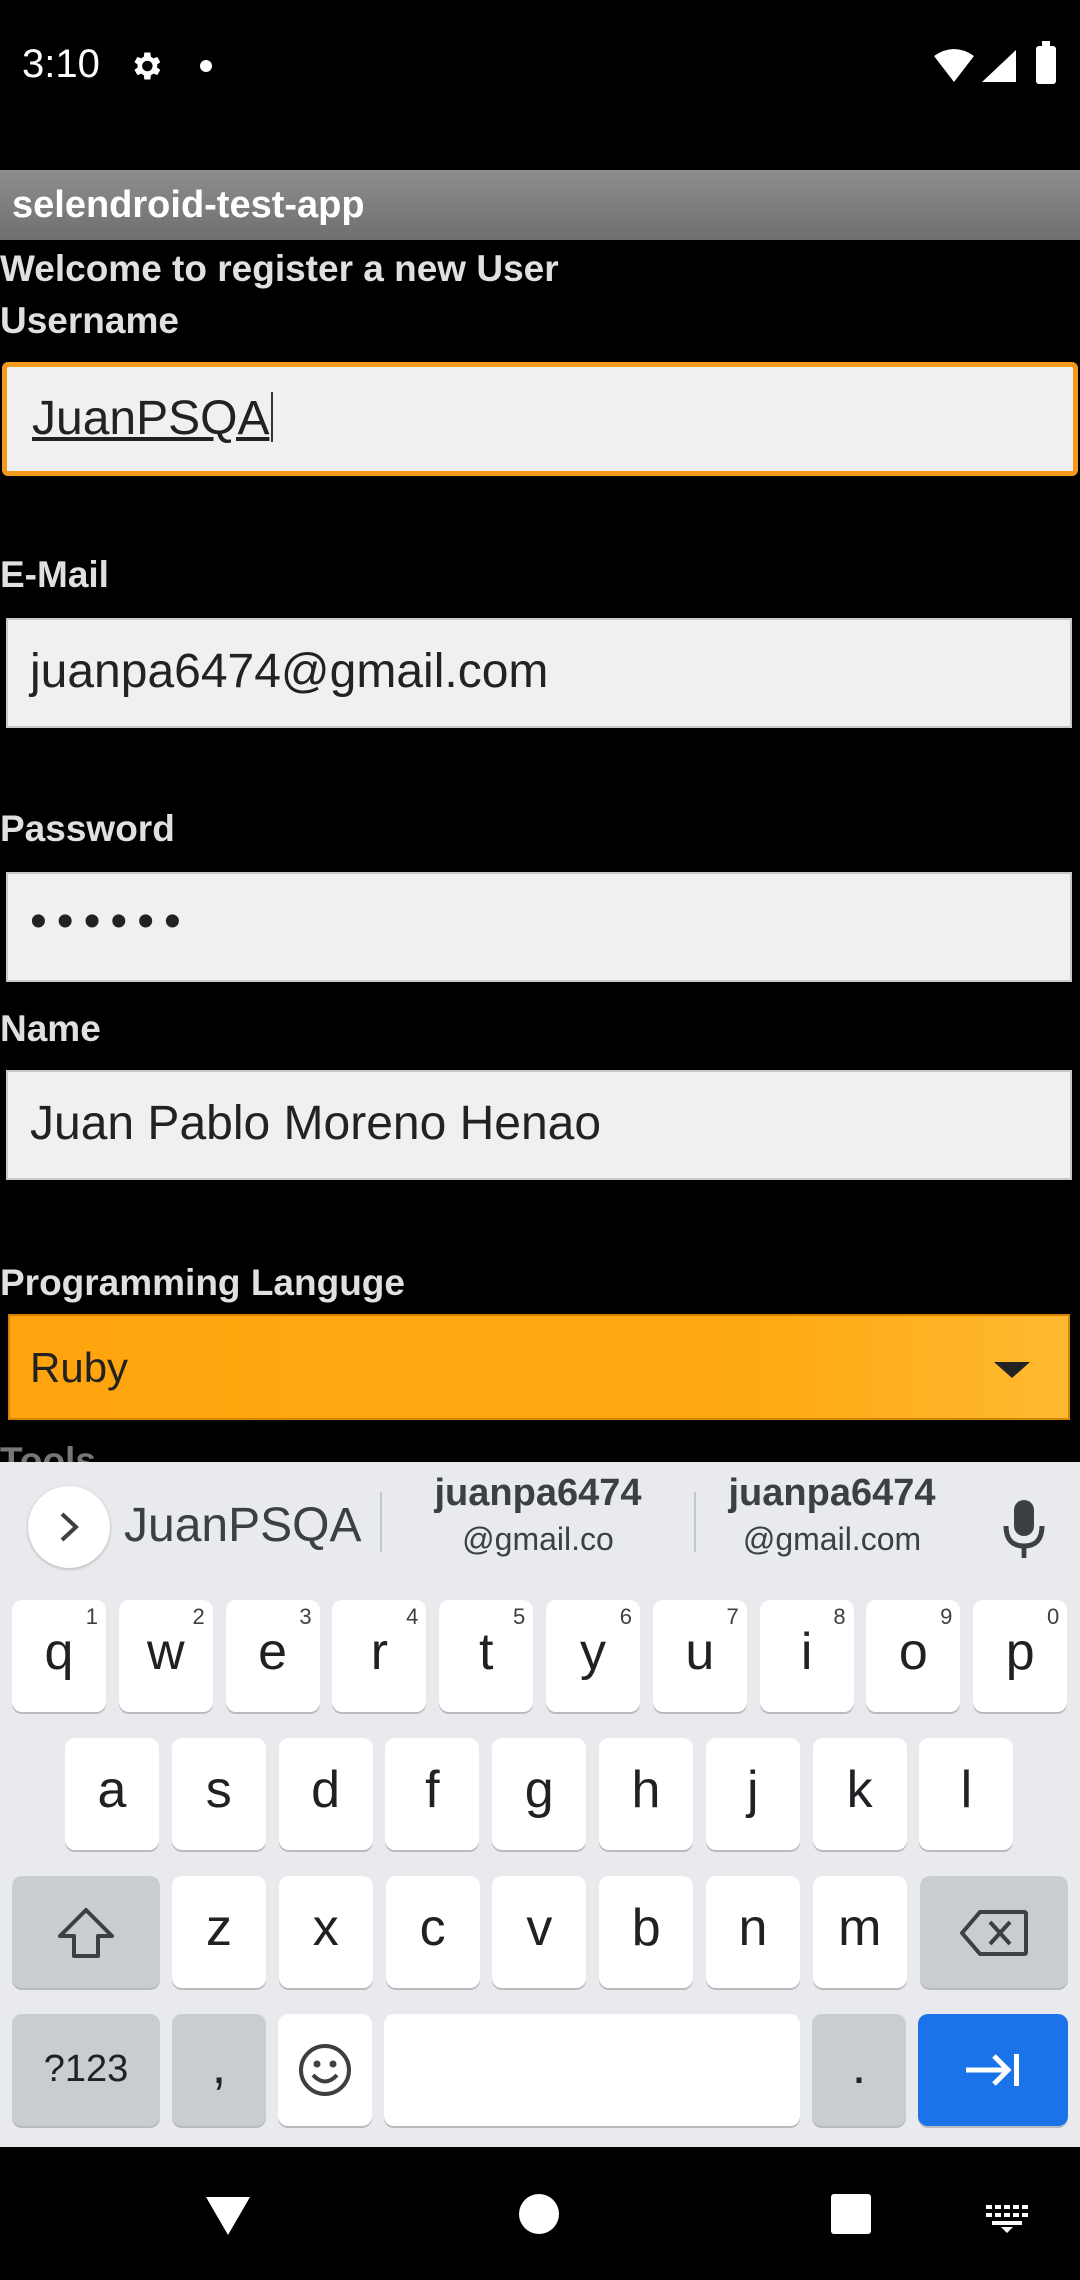  What do you see at coordinates (913, 1656) in the screenshot?
I see `key-o: o9` at bounding box center [913, 1656].